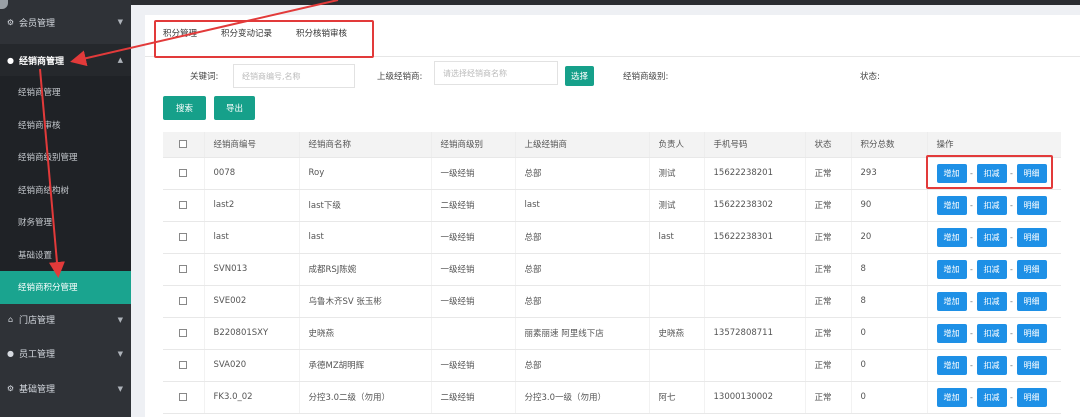 The image size is (1080, 417). I want to click on header-select-all, so click(183, 145).